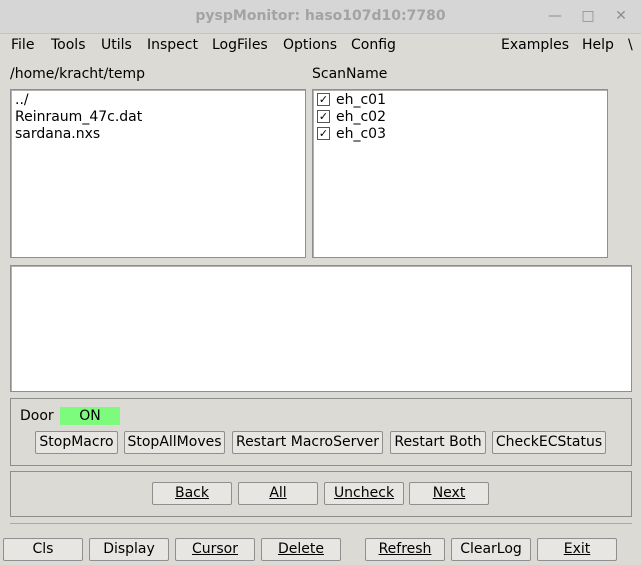 The width and height of the screenshot is (641, 565). I want to click on all-button-label: All, so click(278, 493).